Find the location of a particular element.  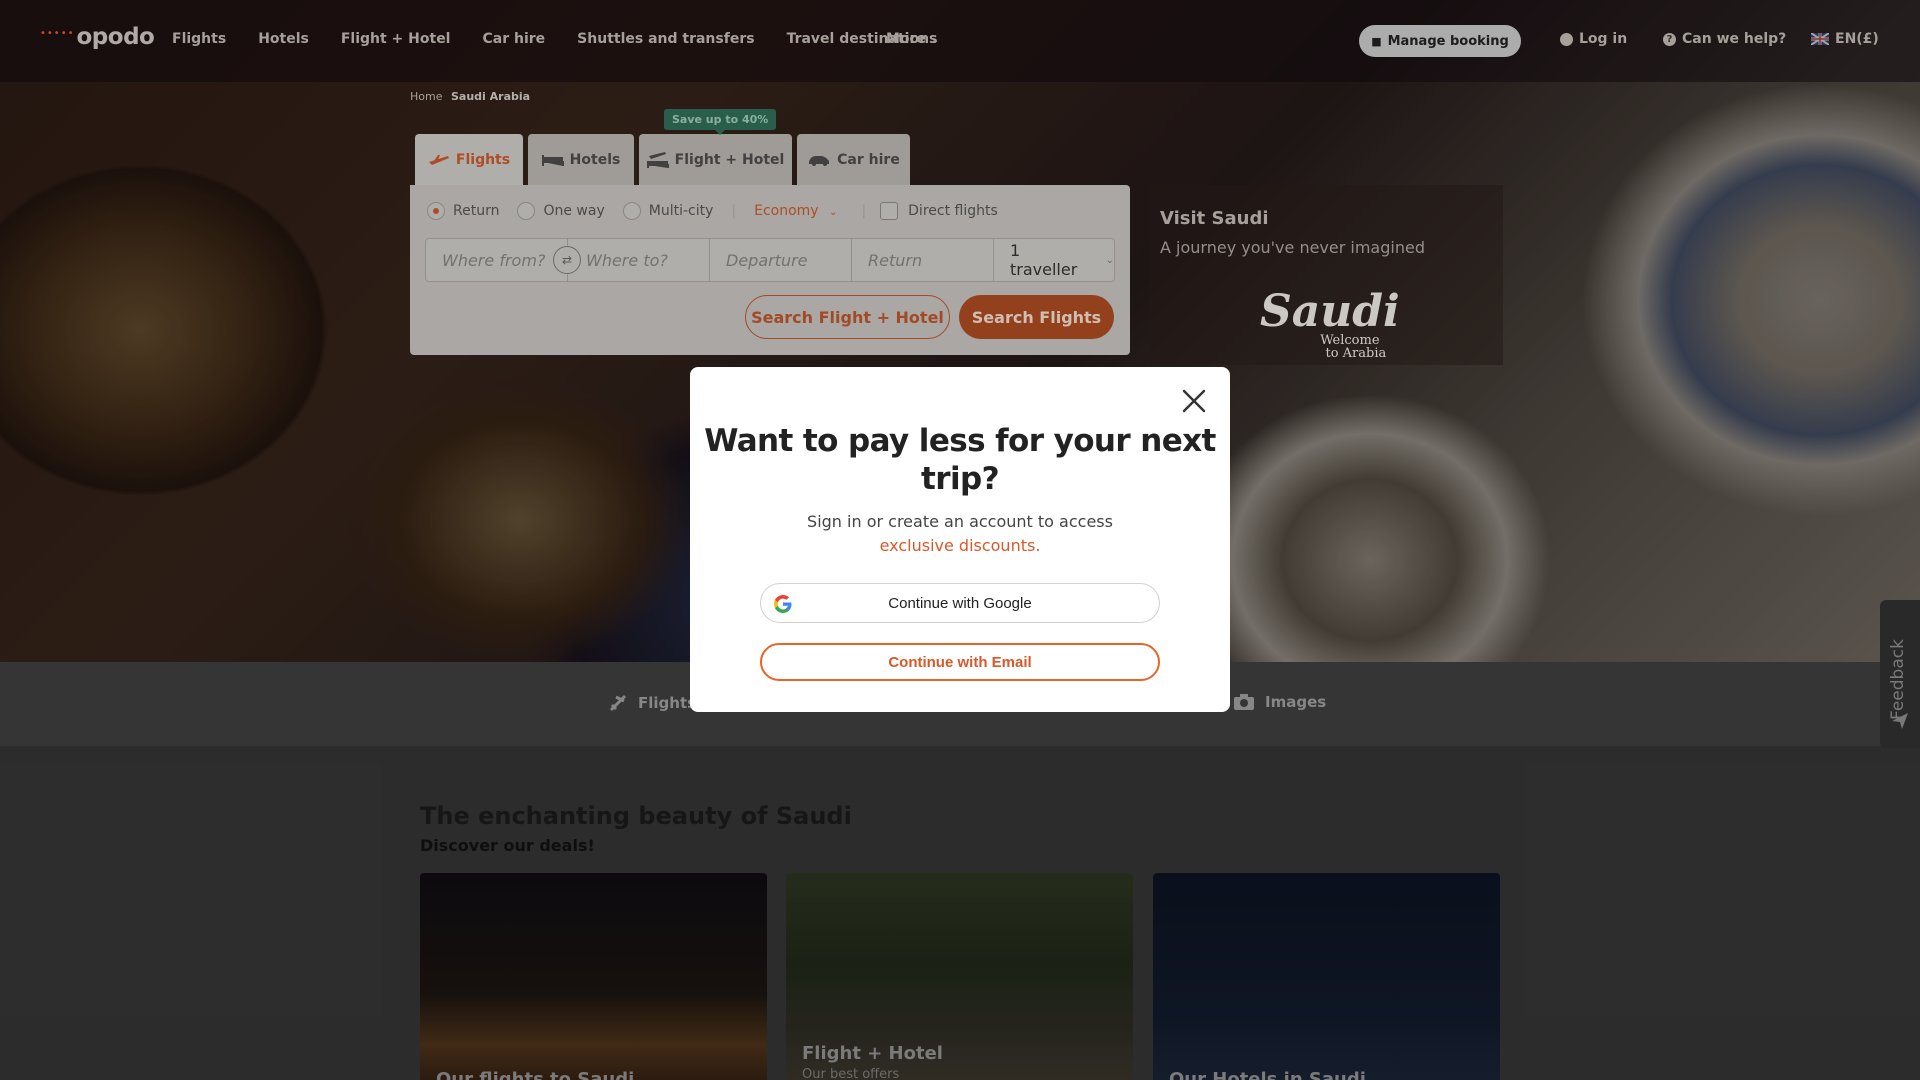

modal-body-text: Sign in or create an account to access is located at coordinates (960, 521).